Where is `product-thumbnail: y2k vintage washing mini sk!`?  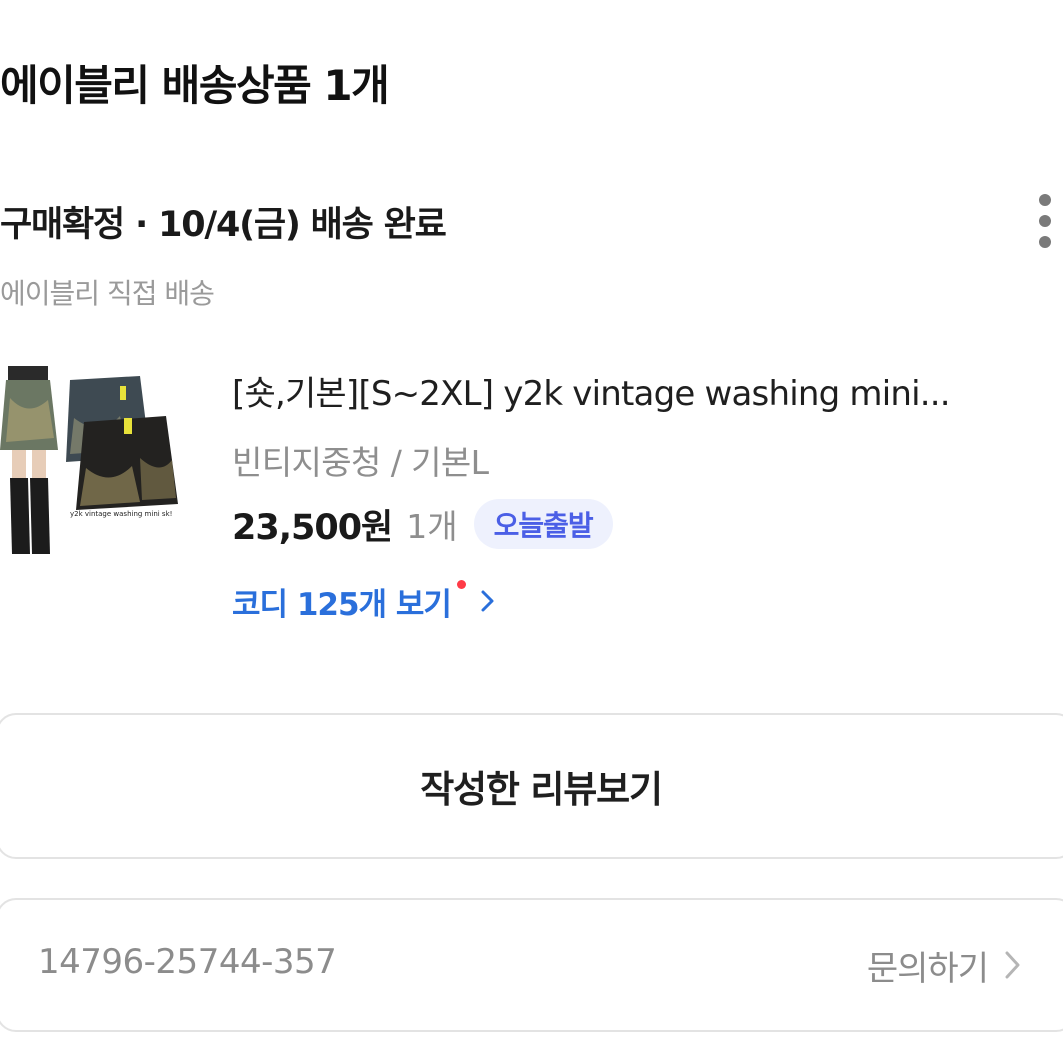
product-thumbnail: y2k vintage washing mini sk! is located at coordinates (91, 458).